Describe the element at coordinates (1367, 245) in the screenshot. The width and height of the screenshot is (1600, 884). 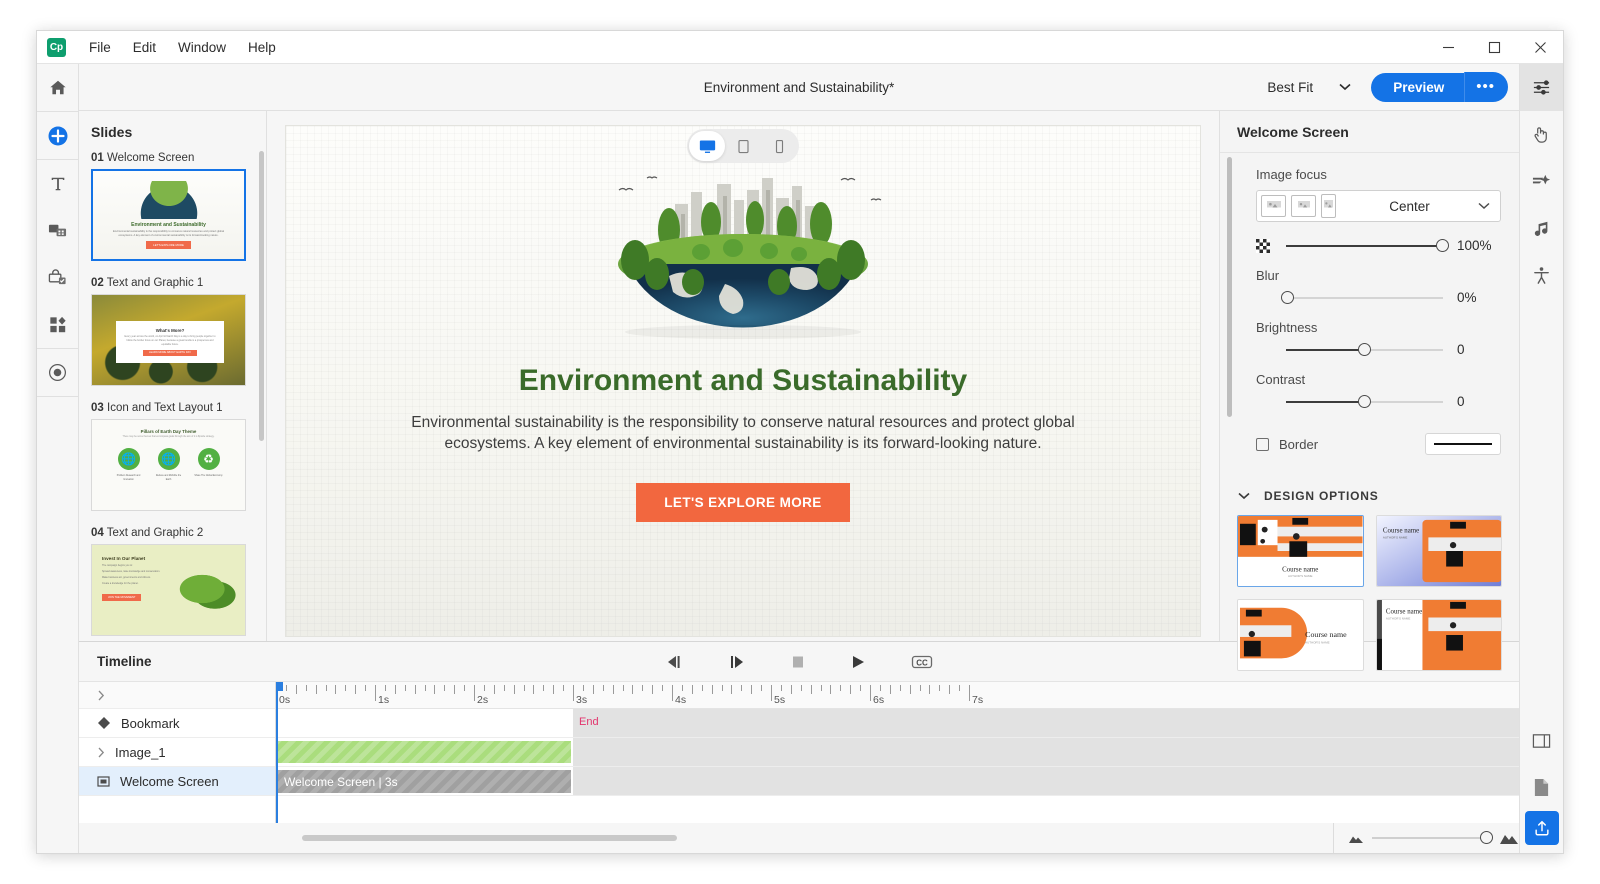
I see `opacity-slider` at that location.